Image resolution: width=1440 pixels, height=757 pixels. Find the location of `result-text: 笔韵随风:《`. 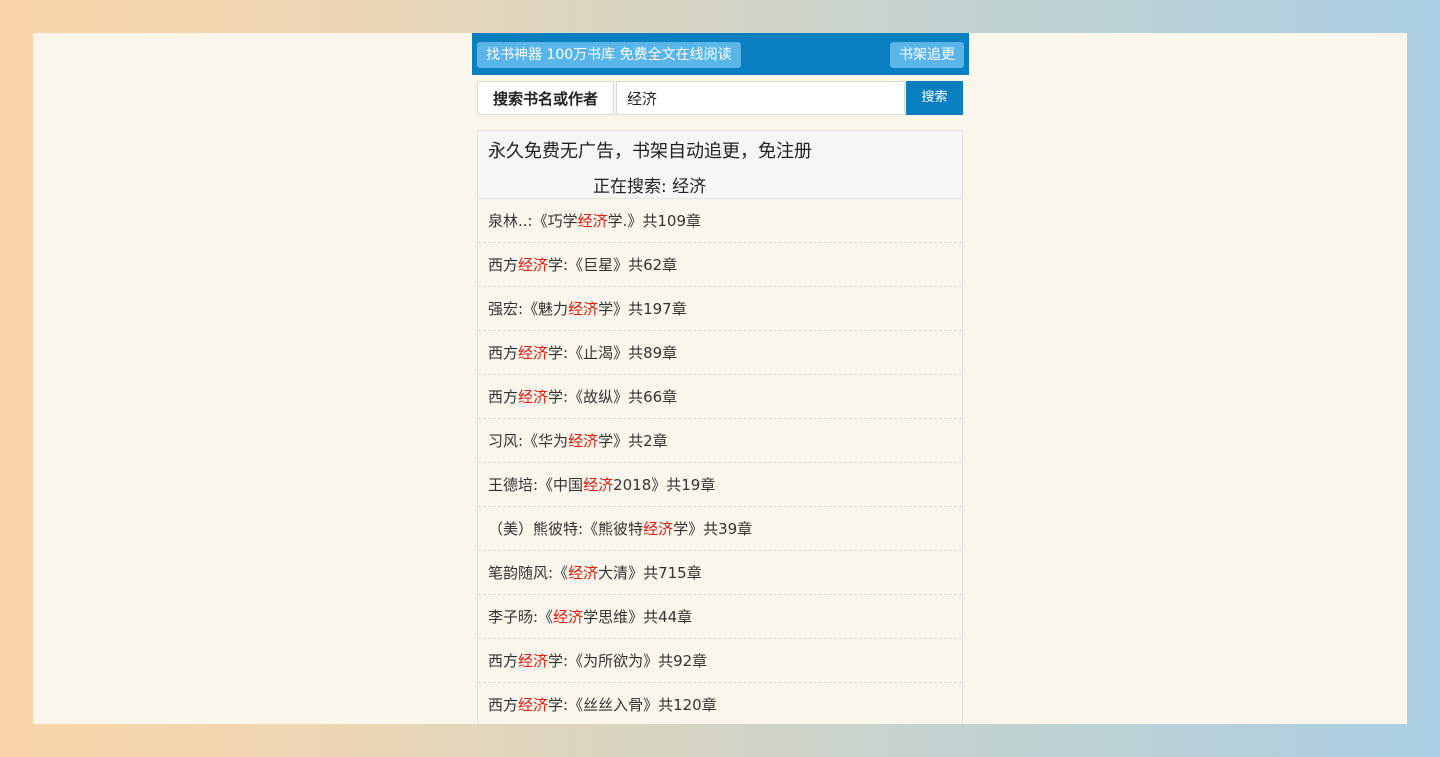

result-text: 笔韵随风:《 is located at coordinates (528, 573).